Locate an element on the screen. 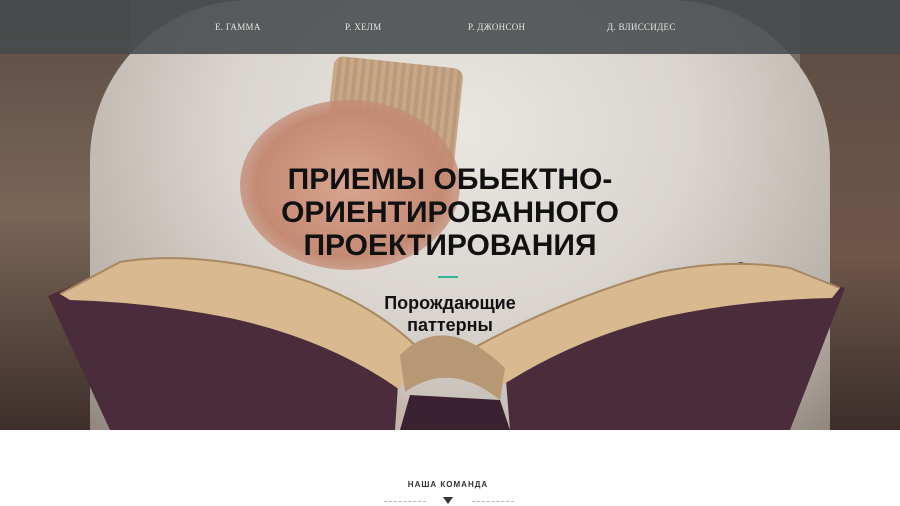  accent-divider is located at coordinates (448, 277).